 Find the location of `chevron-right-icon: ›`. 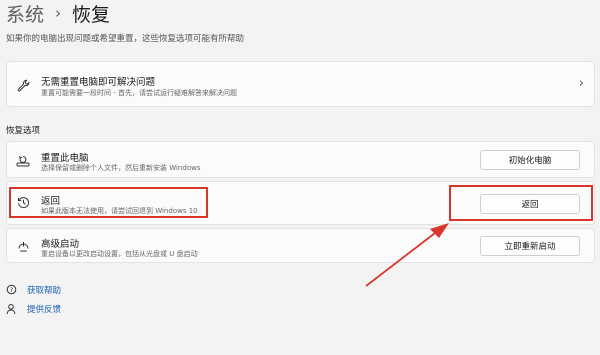

chevron-right-icon: › is located at coordinates (581, 83).